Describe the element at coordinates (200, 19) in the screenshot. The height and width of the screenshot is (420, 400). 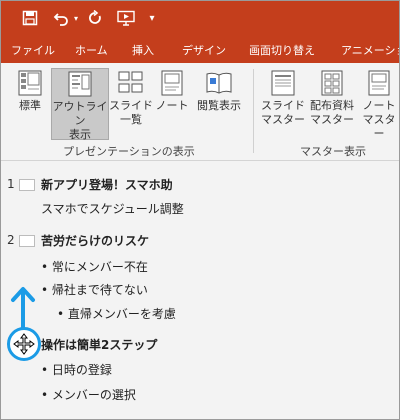
I see `title-bar: ▾ ▾` at that location.